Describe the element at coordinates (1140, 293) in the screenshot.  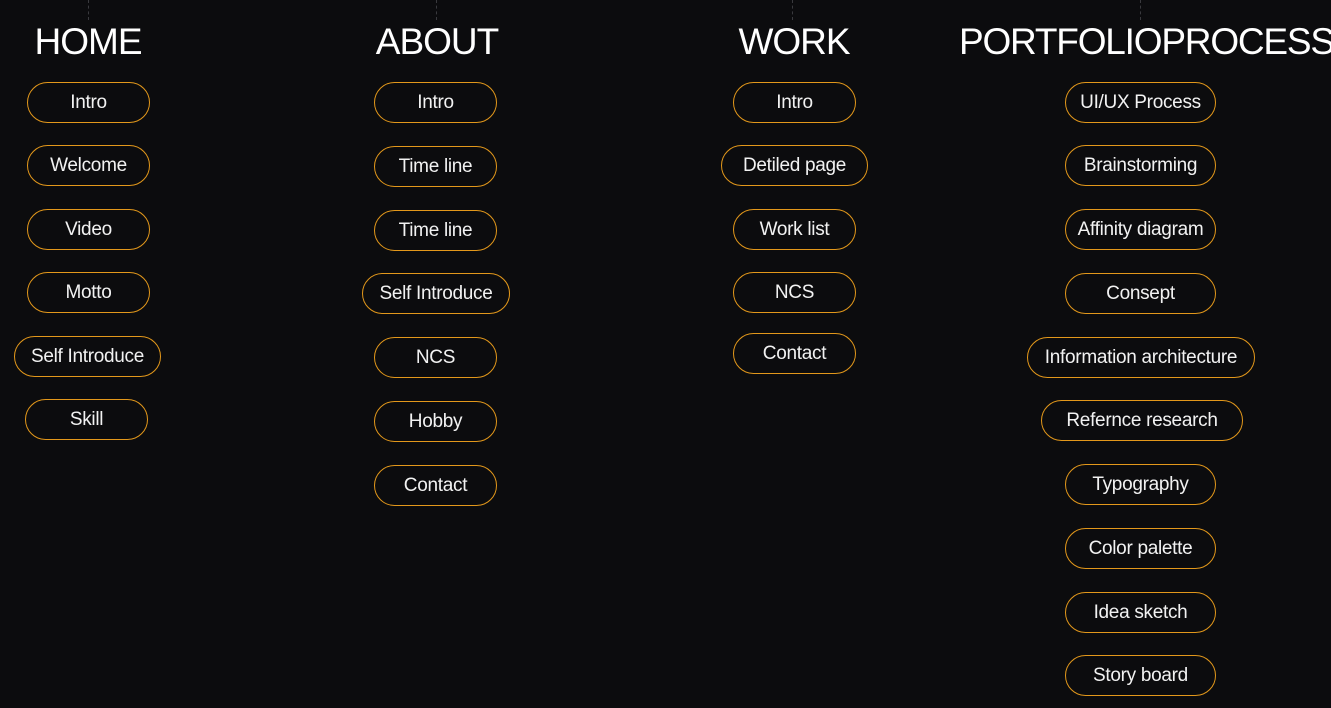
I see `node-process-consept: Consept` at that location.